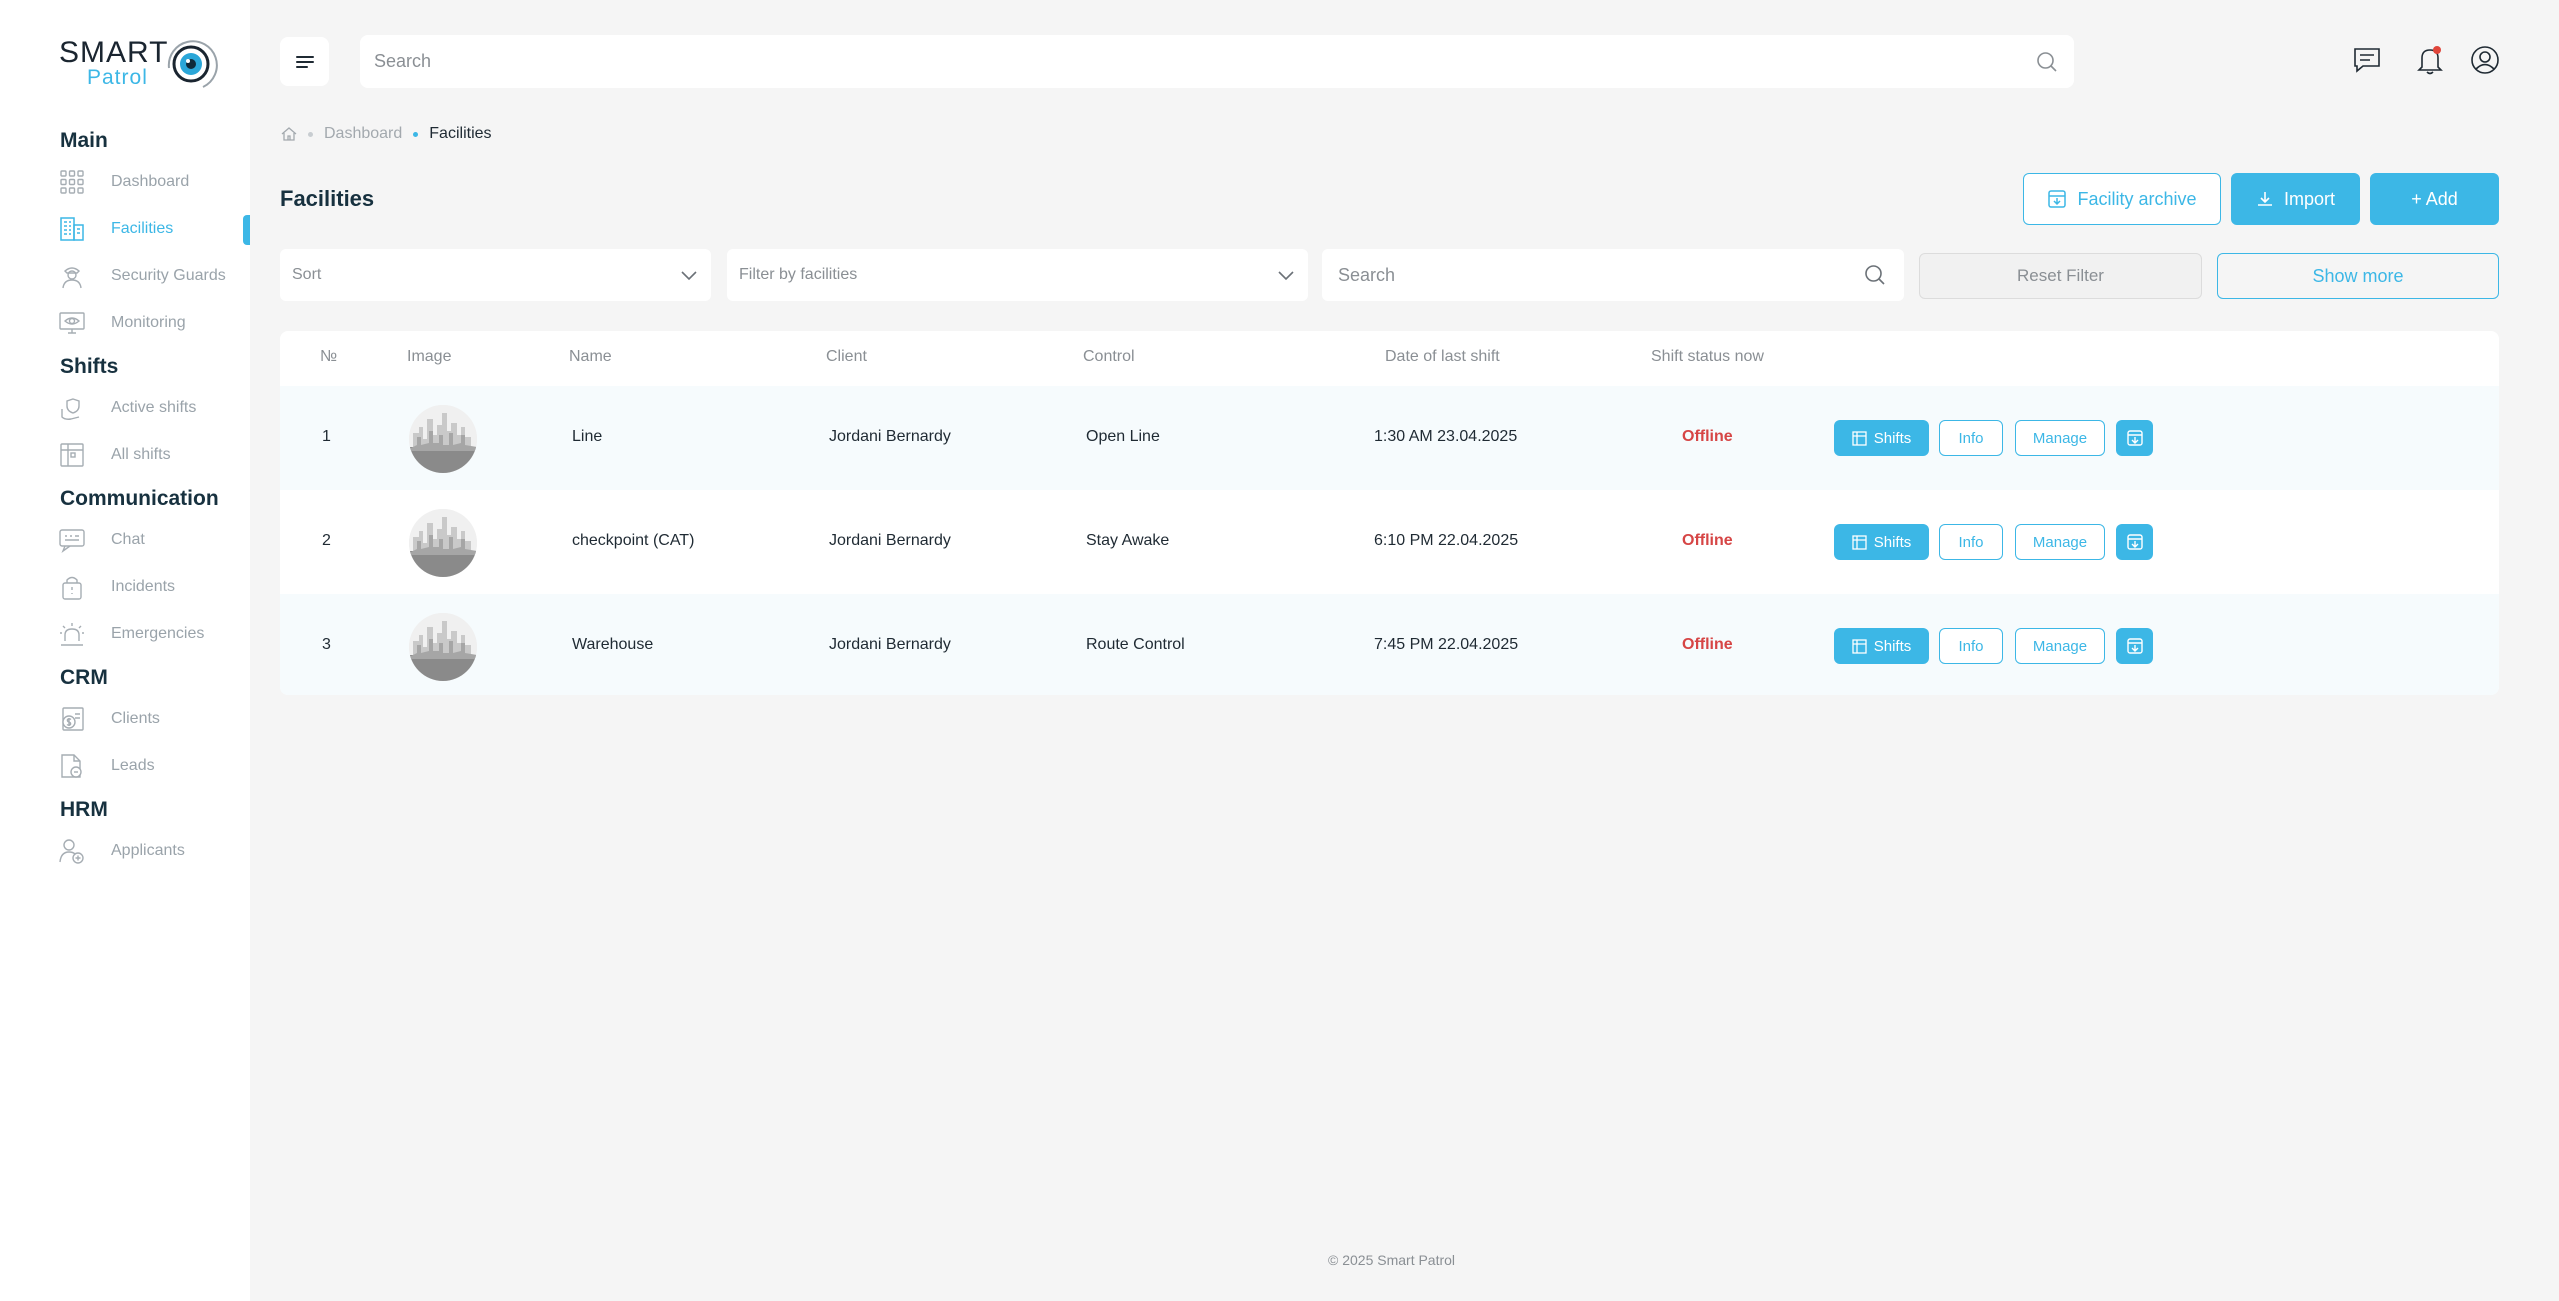  What do you see at coordinates (139, 63) in the screenshot?
I see `logo: SMART Patrol` at bounding box center [139, 63].